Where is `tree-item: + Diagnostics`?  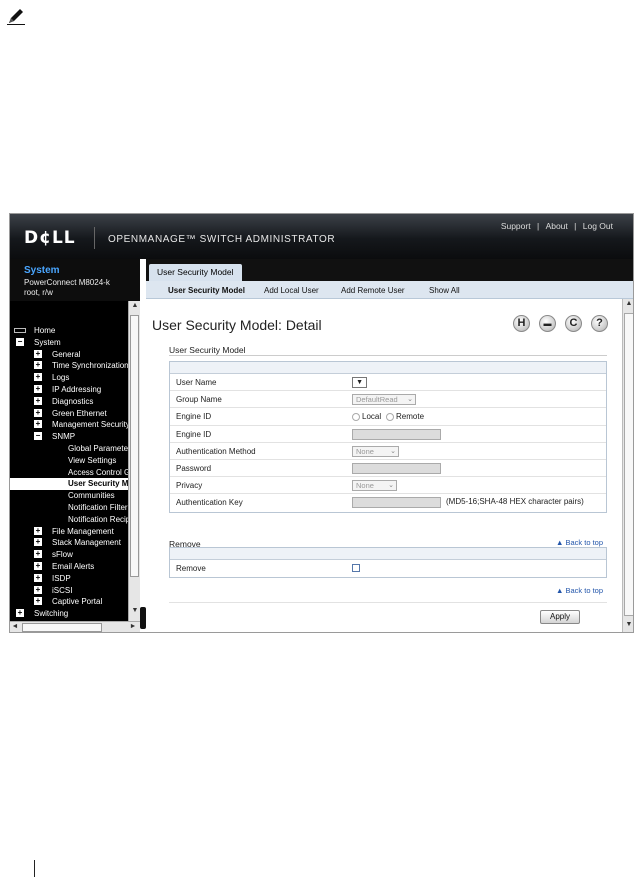 tree-item: + Diagnostics is located at coordinates (69, 402).